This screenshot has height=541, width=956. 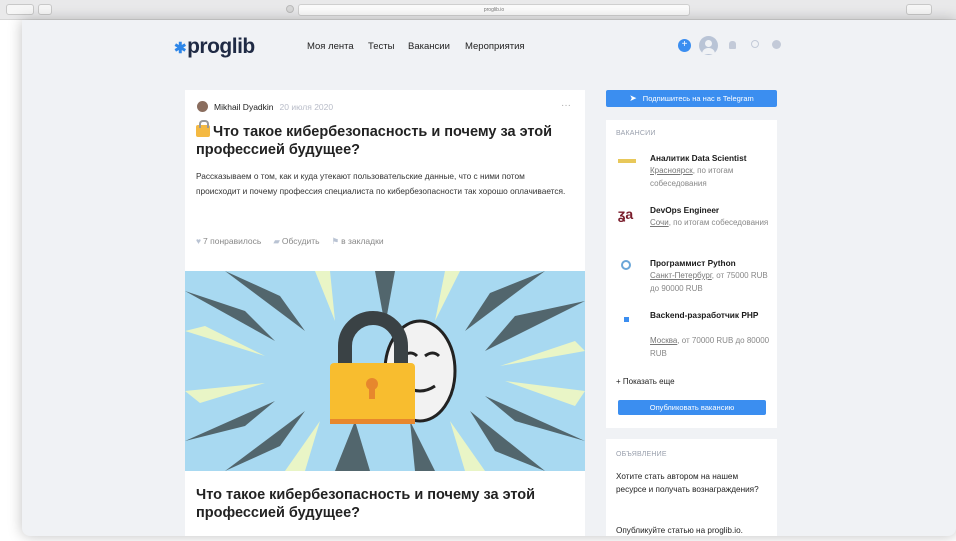 What do you see at coordinates (566, 105) in the screenshot?
I see `more-options-icon: ···` at bounding box center [566, 105].